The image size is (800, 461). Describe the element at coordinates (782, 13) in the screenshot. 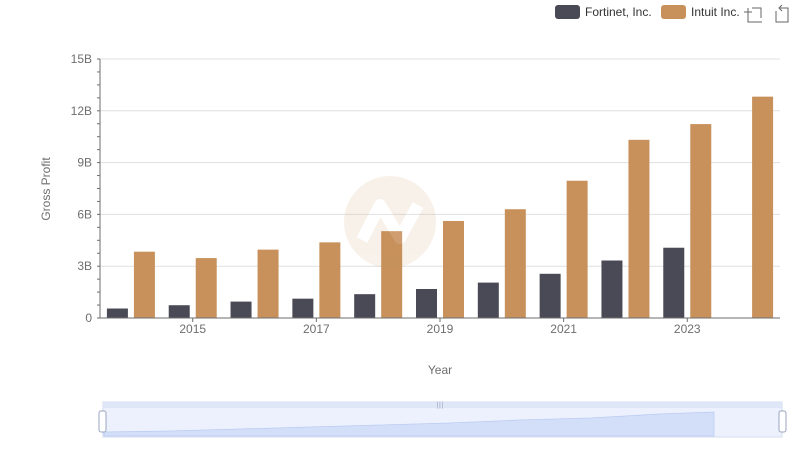

I see `restore-icon` at that location.